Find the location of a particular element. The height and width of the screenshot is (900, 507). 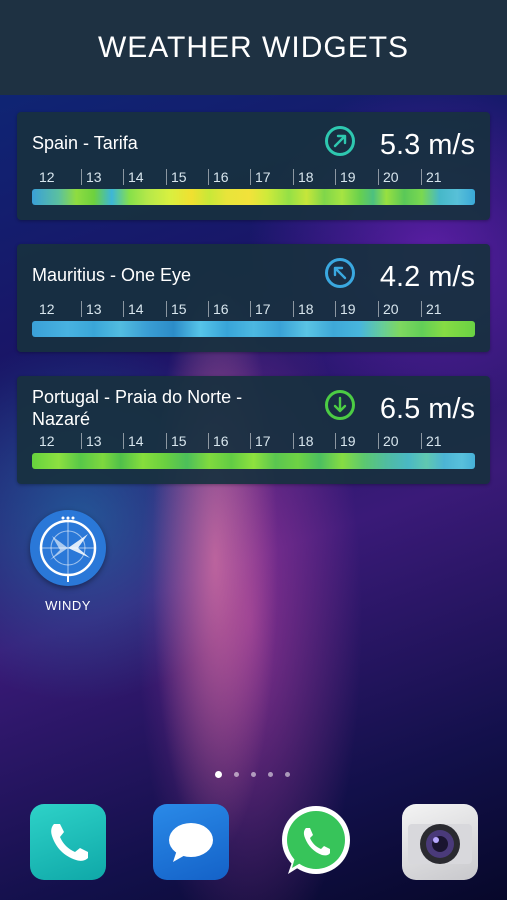

camera-icon is located at coordinates (440, 844).